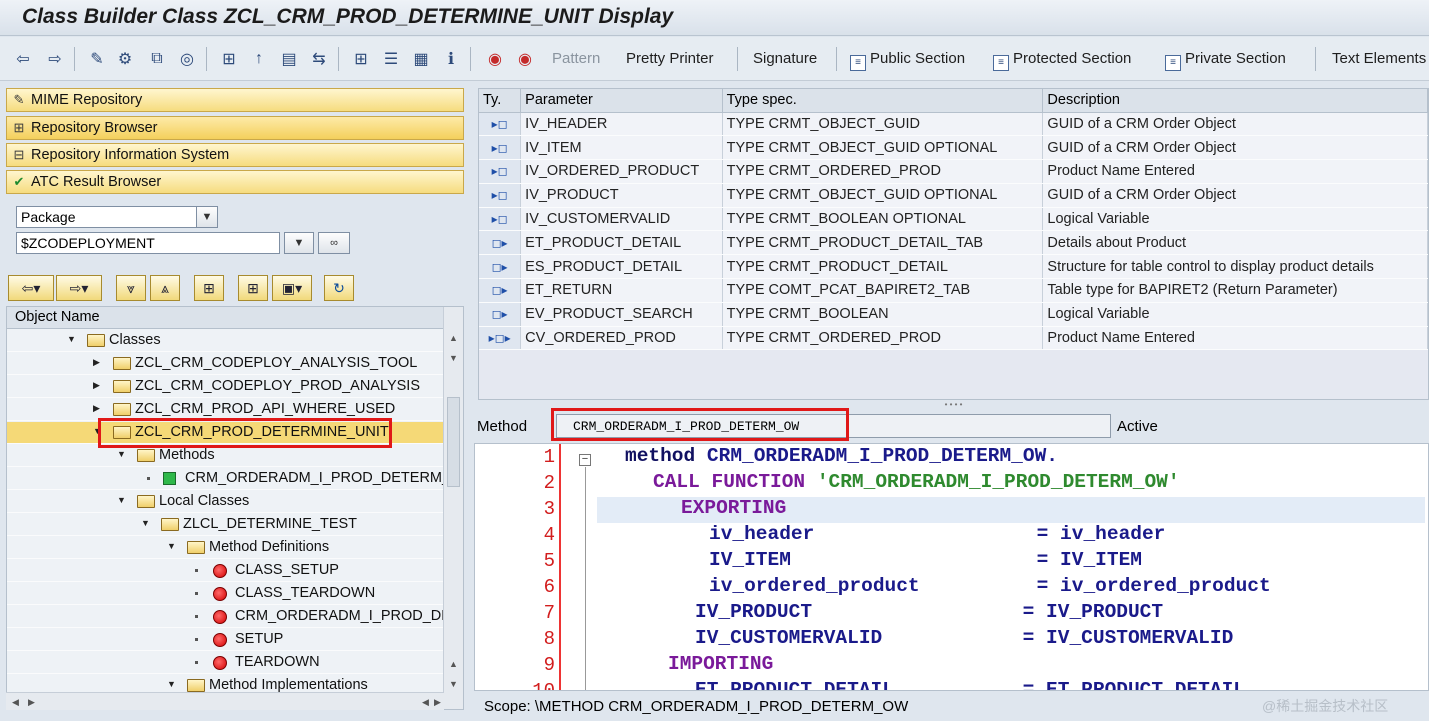 This screenshot has width=1429, height=721. Describe the element at coordinates (361, 59) in the screenshot. I see `object-tree-icon: ⊞` at that location.